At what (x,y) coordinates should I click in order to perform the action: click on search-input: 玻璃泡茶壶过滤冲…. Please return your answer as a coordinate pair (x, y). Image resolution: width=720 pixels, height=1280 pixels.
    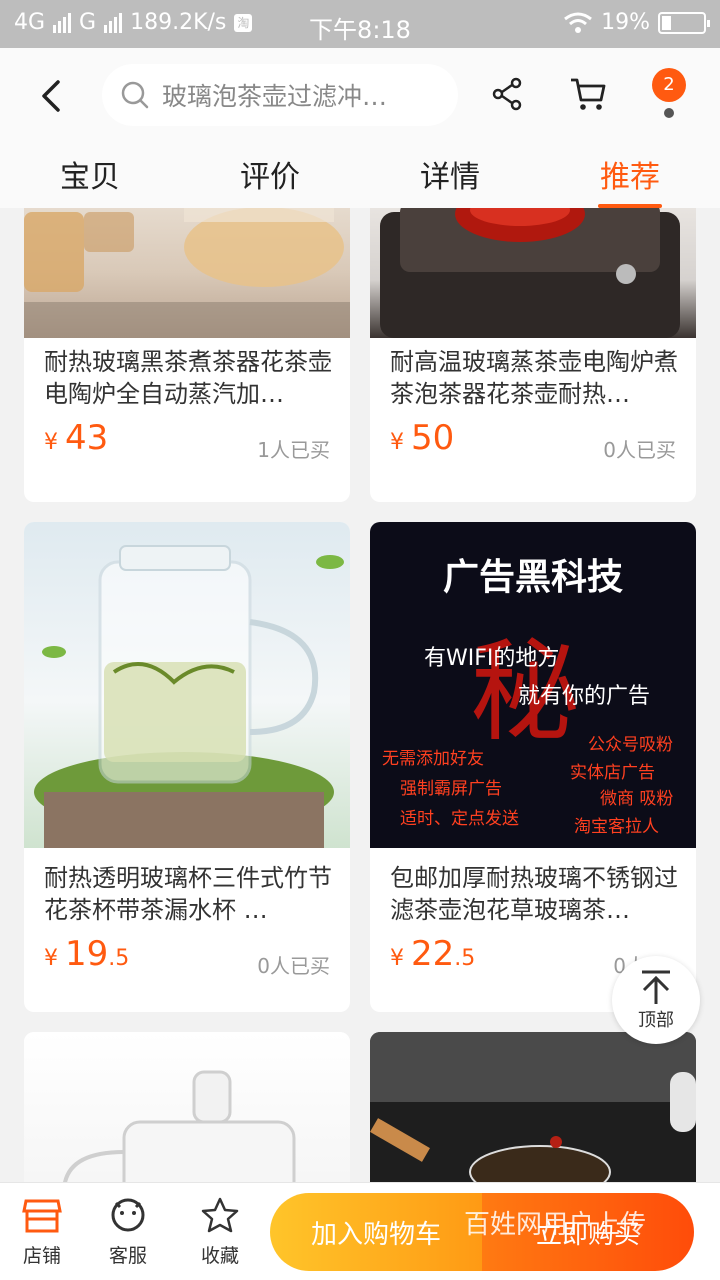
    Looking at the image, I should click on (280, 95).